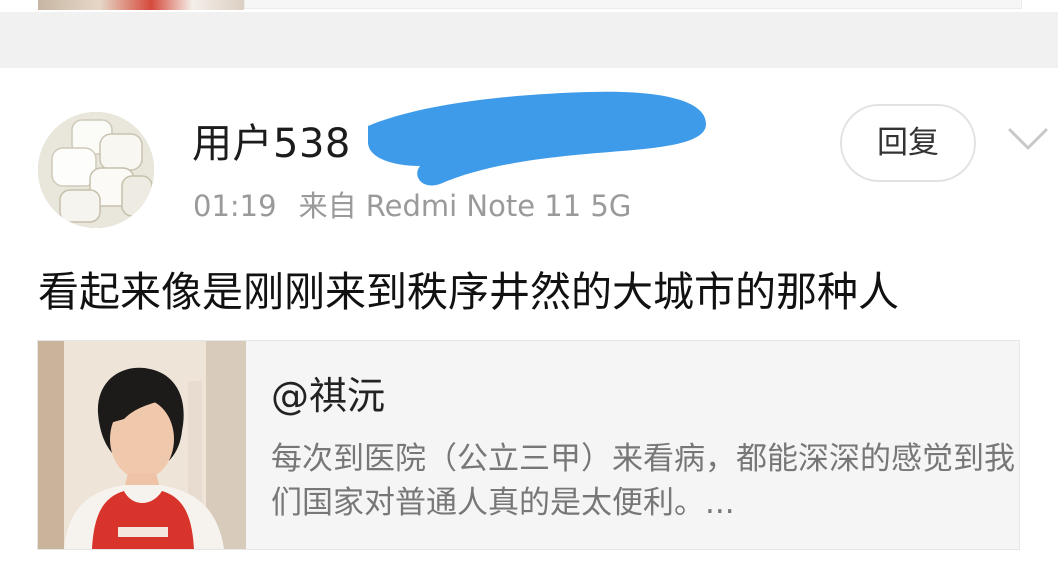  I want to click on comment-text: 看起来像是刚刚来到秩序井然的大城市的那种人, so click(468, 292).